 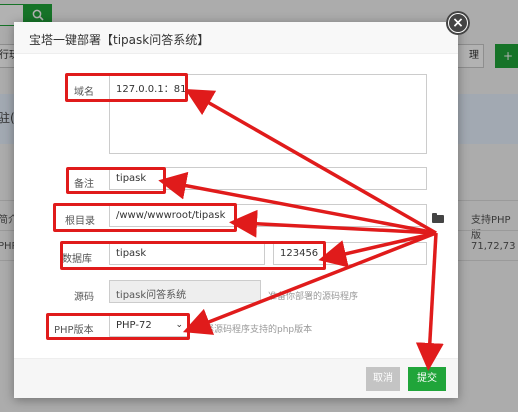 What do you see at coordinates (145, 217) in the screenshot?
I see `annotation-box-root` at bounding box center [145, 217].